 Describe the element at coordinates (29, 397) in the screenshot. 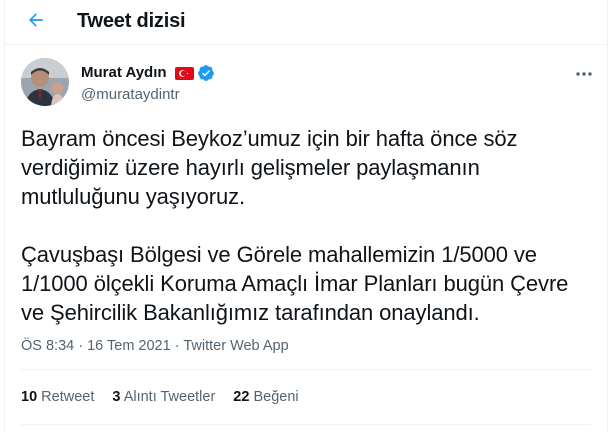

I see `retweets-count: 10` at that location.